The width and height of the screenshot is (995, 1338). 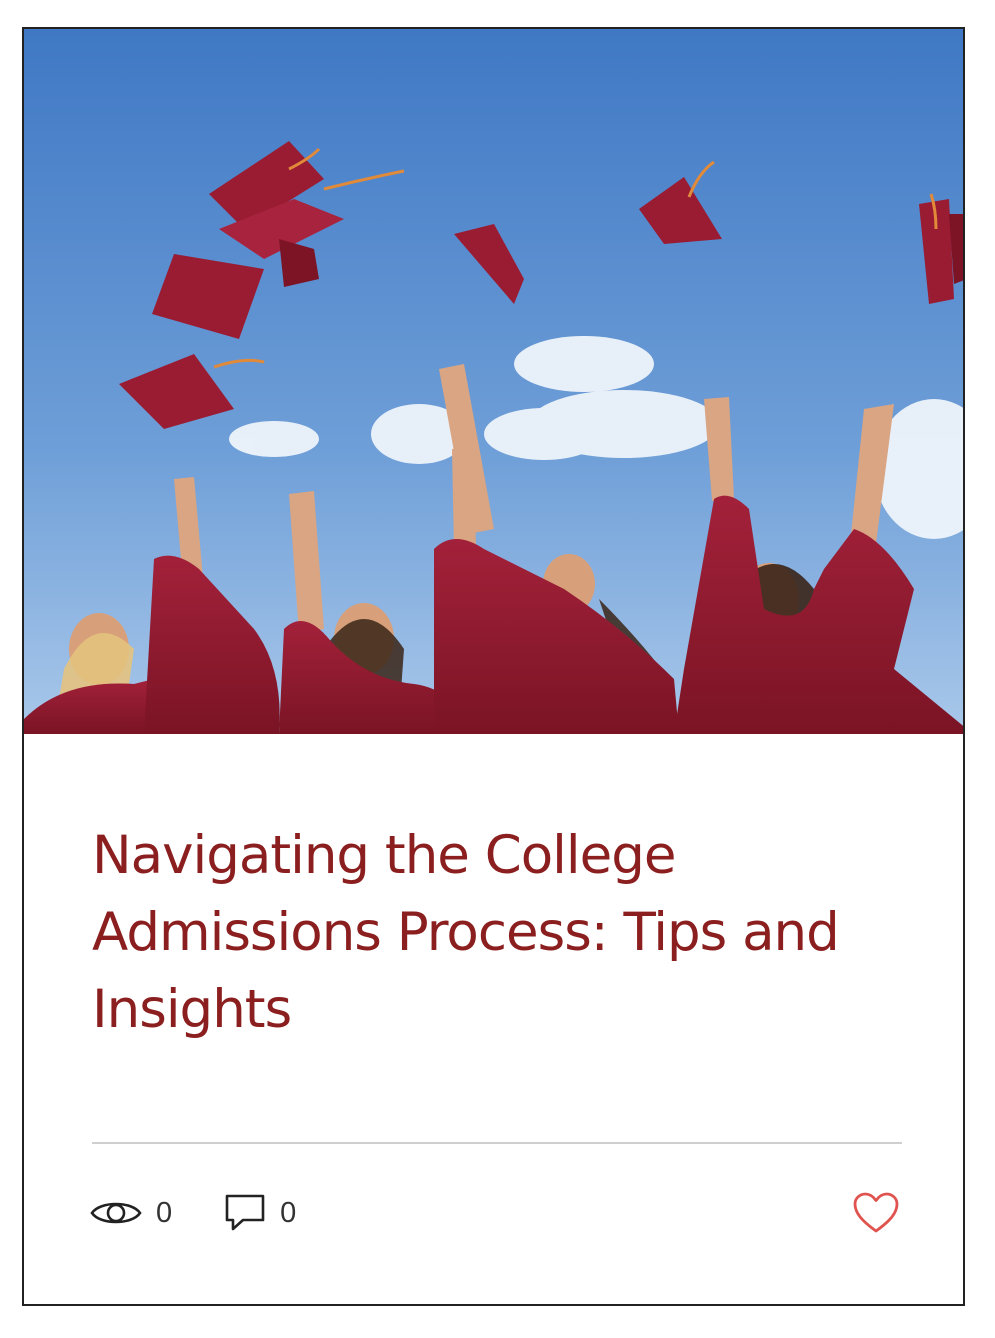 I want to click on views-count: 0, so click(x=164, y=1212).